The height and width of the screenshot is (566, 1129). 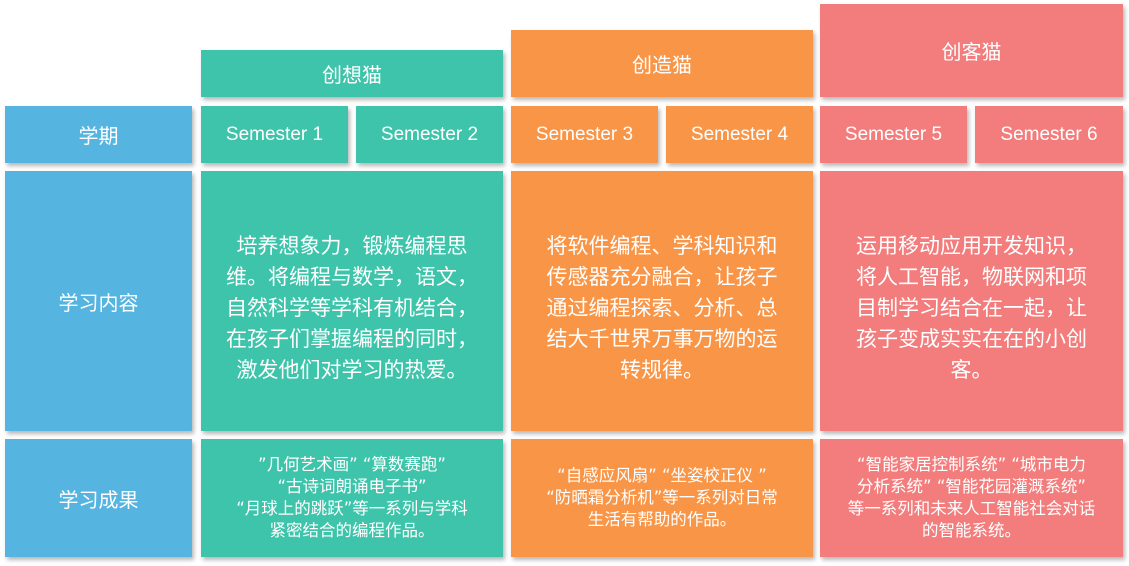 What do you see at coordinates (352, 246) in the screenshot?
I see `content-line: 培养想象力，锻炼编程思` at bounding box center [352, 246].